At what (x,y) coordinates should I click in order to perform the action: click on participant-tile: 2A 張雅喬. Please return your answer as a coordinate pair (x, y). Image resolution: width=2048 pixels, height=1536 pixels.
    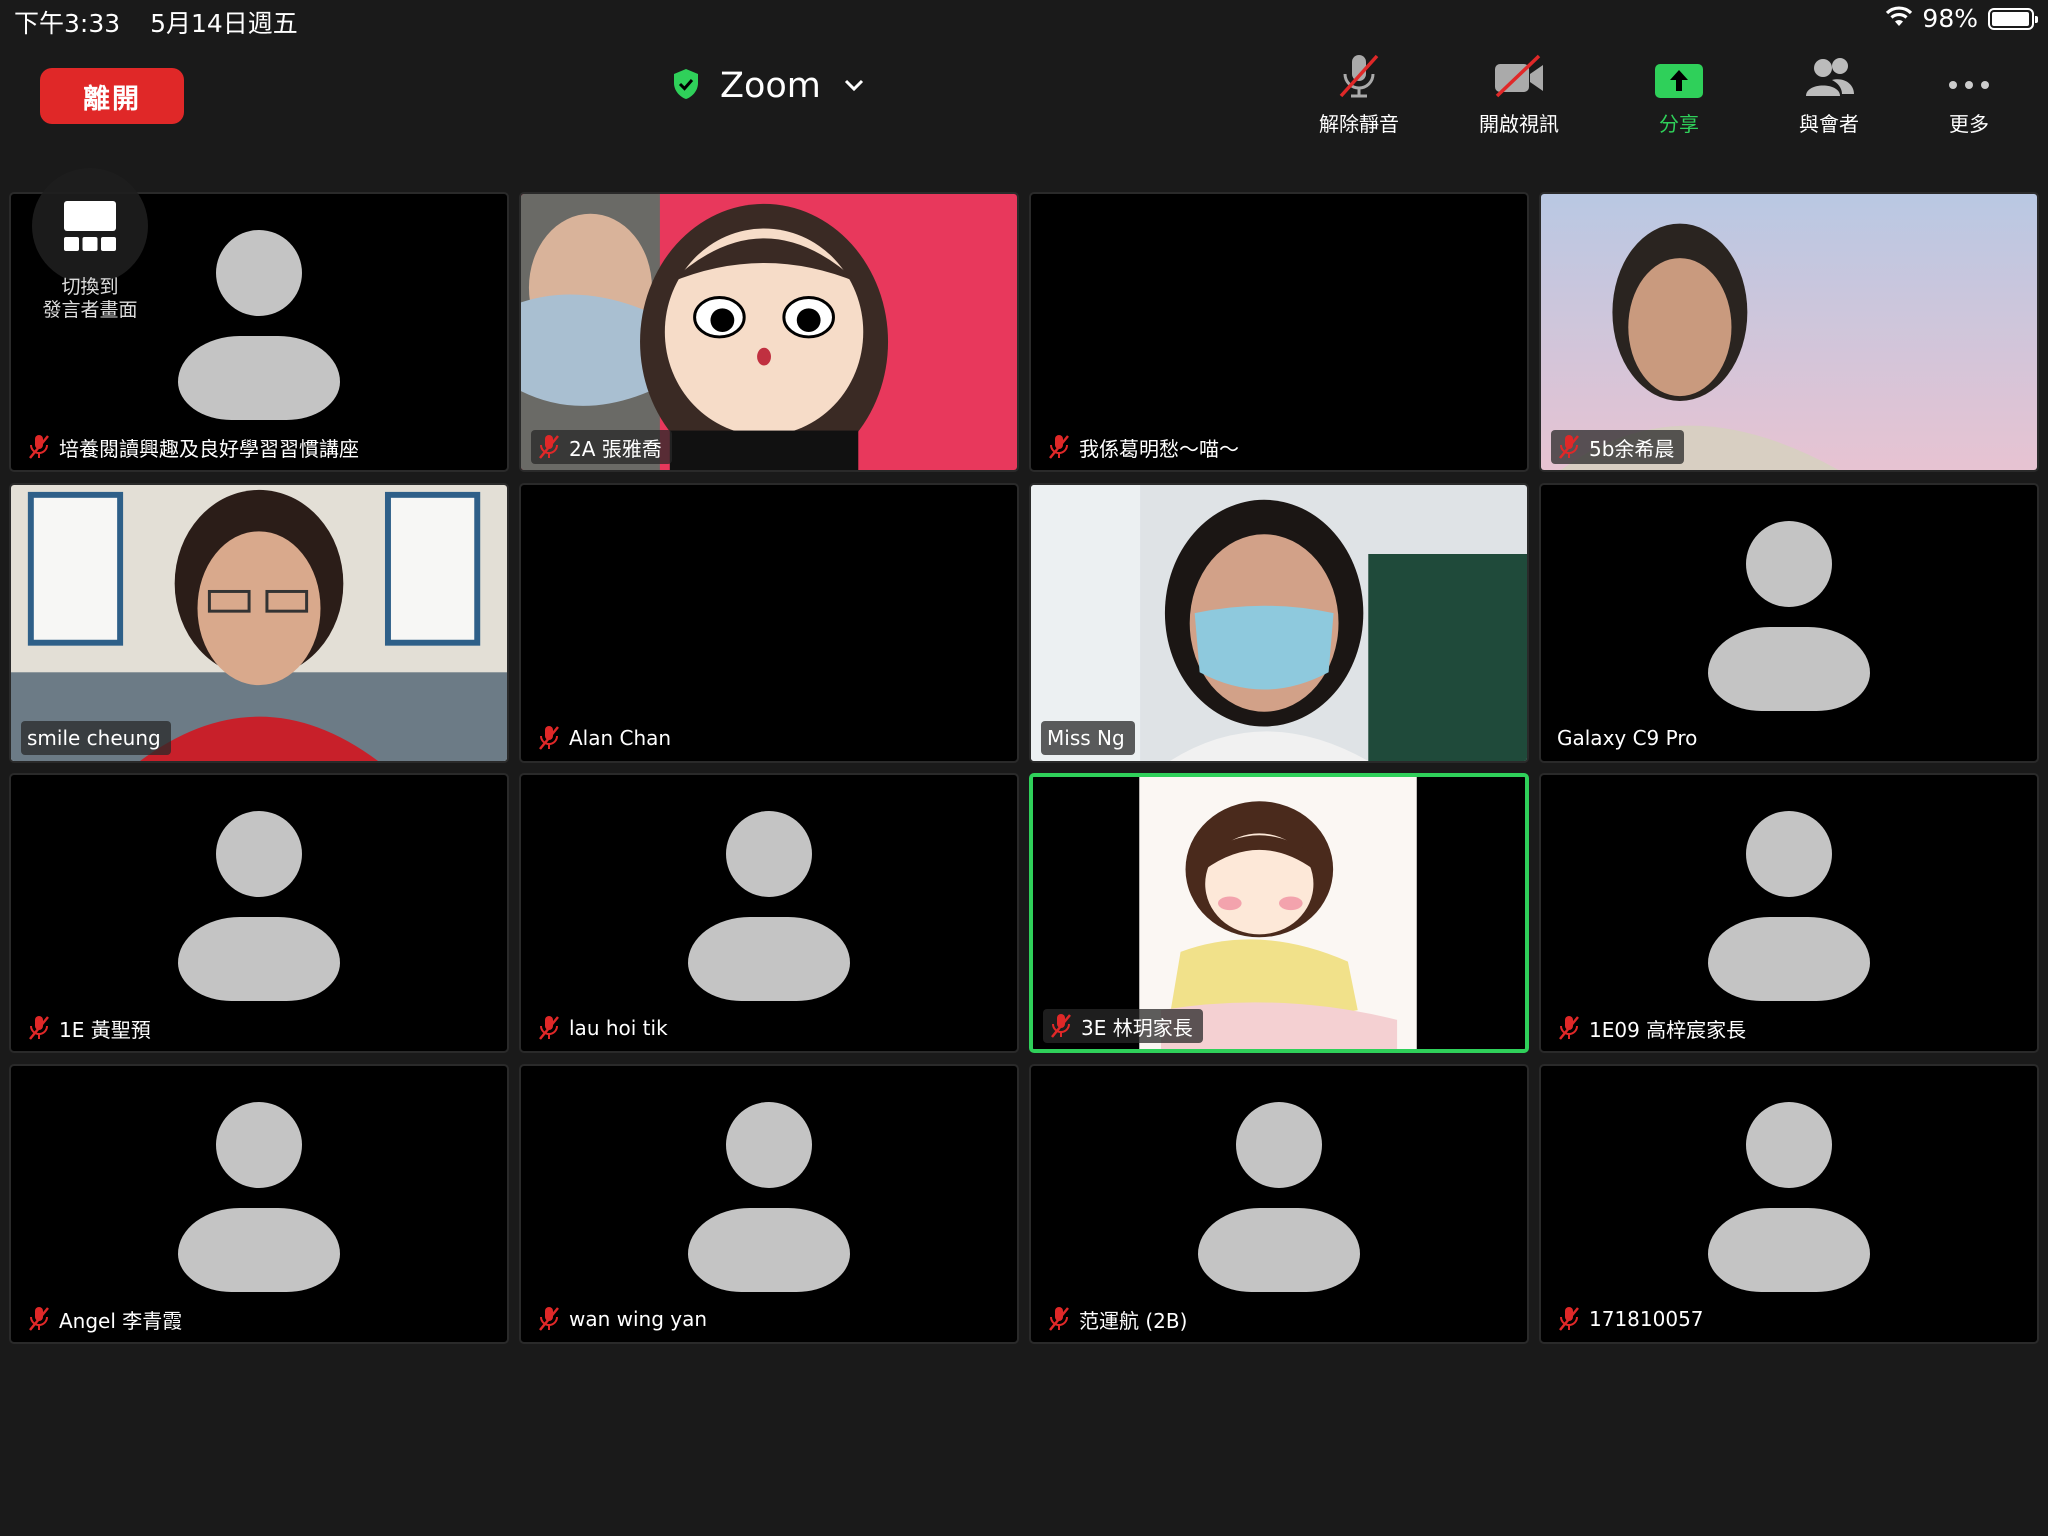
    Looking at the image, I should click on (769, 332).